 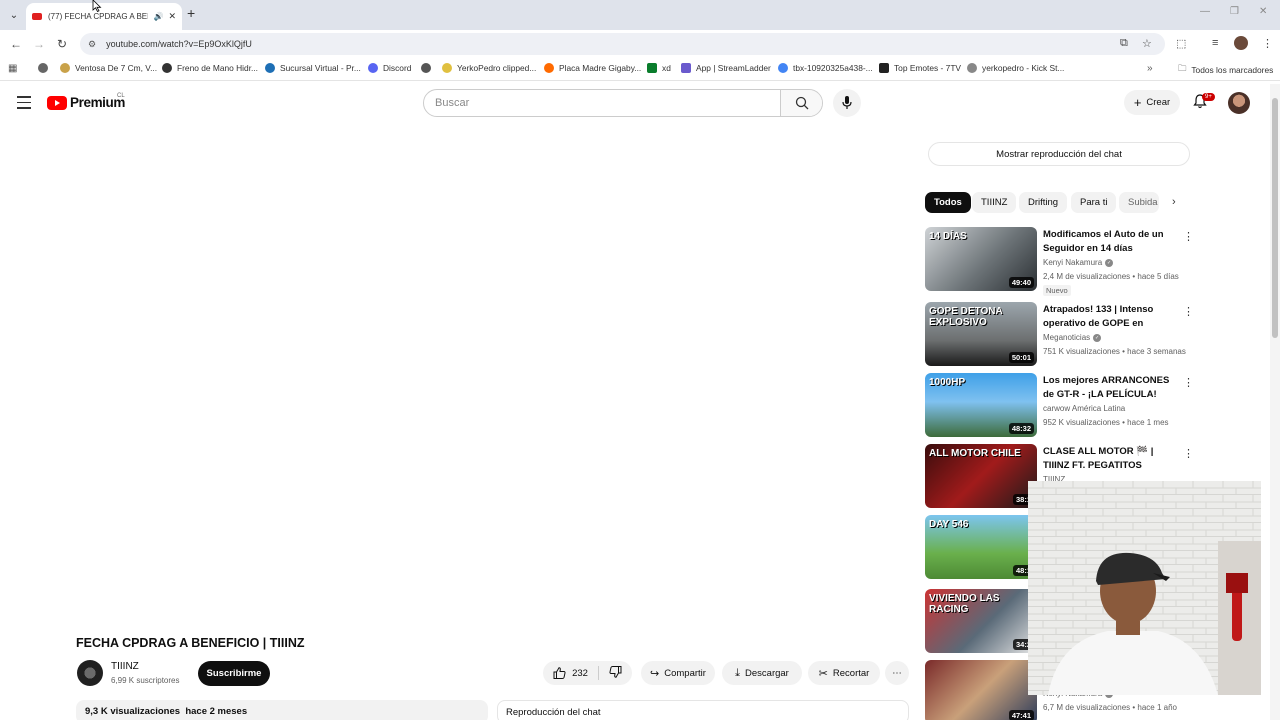 What do you see at coordinates (1181, 43) in the screenshot?
I see `extensions-icon: ⬚` at bounding box center [1181, 43].